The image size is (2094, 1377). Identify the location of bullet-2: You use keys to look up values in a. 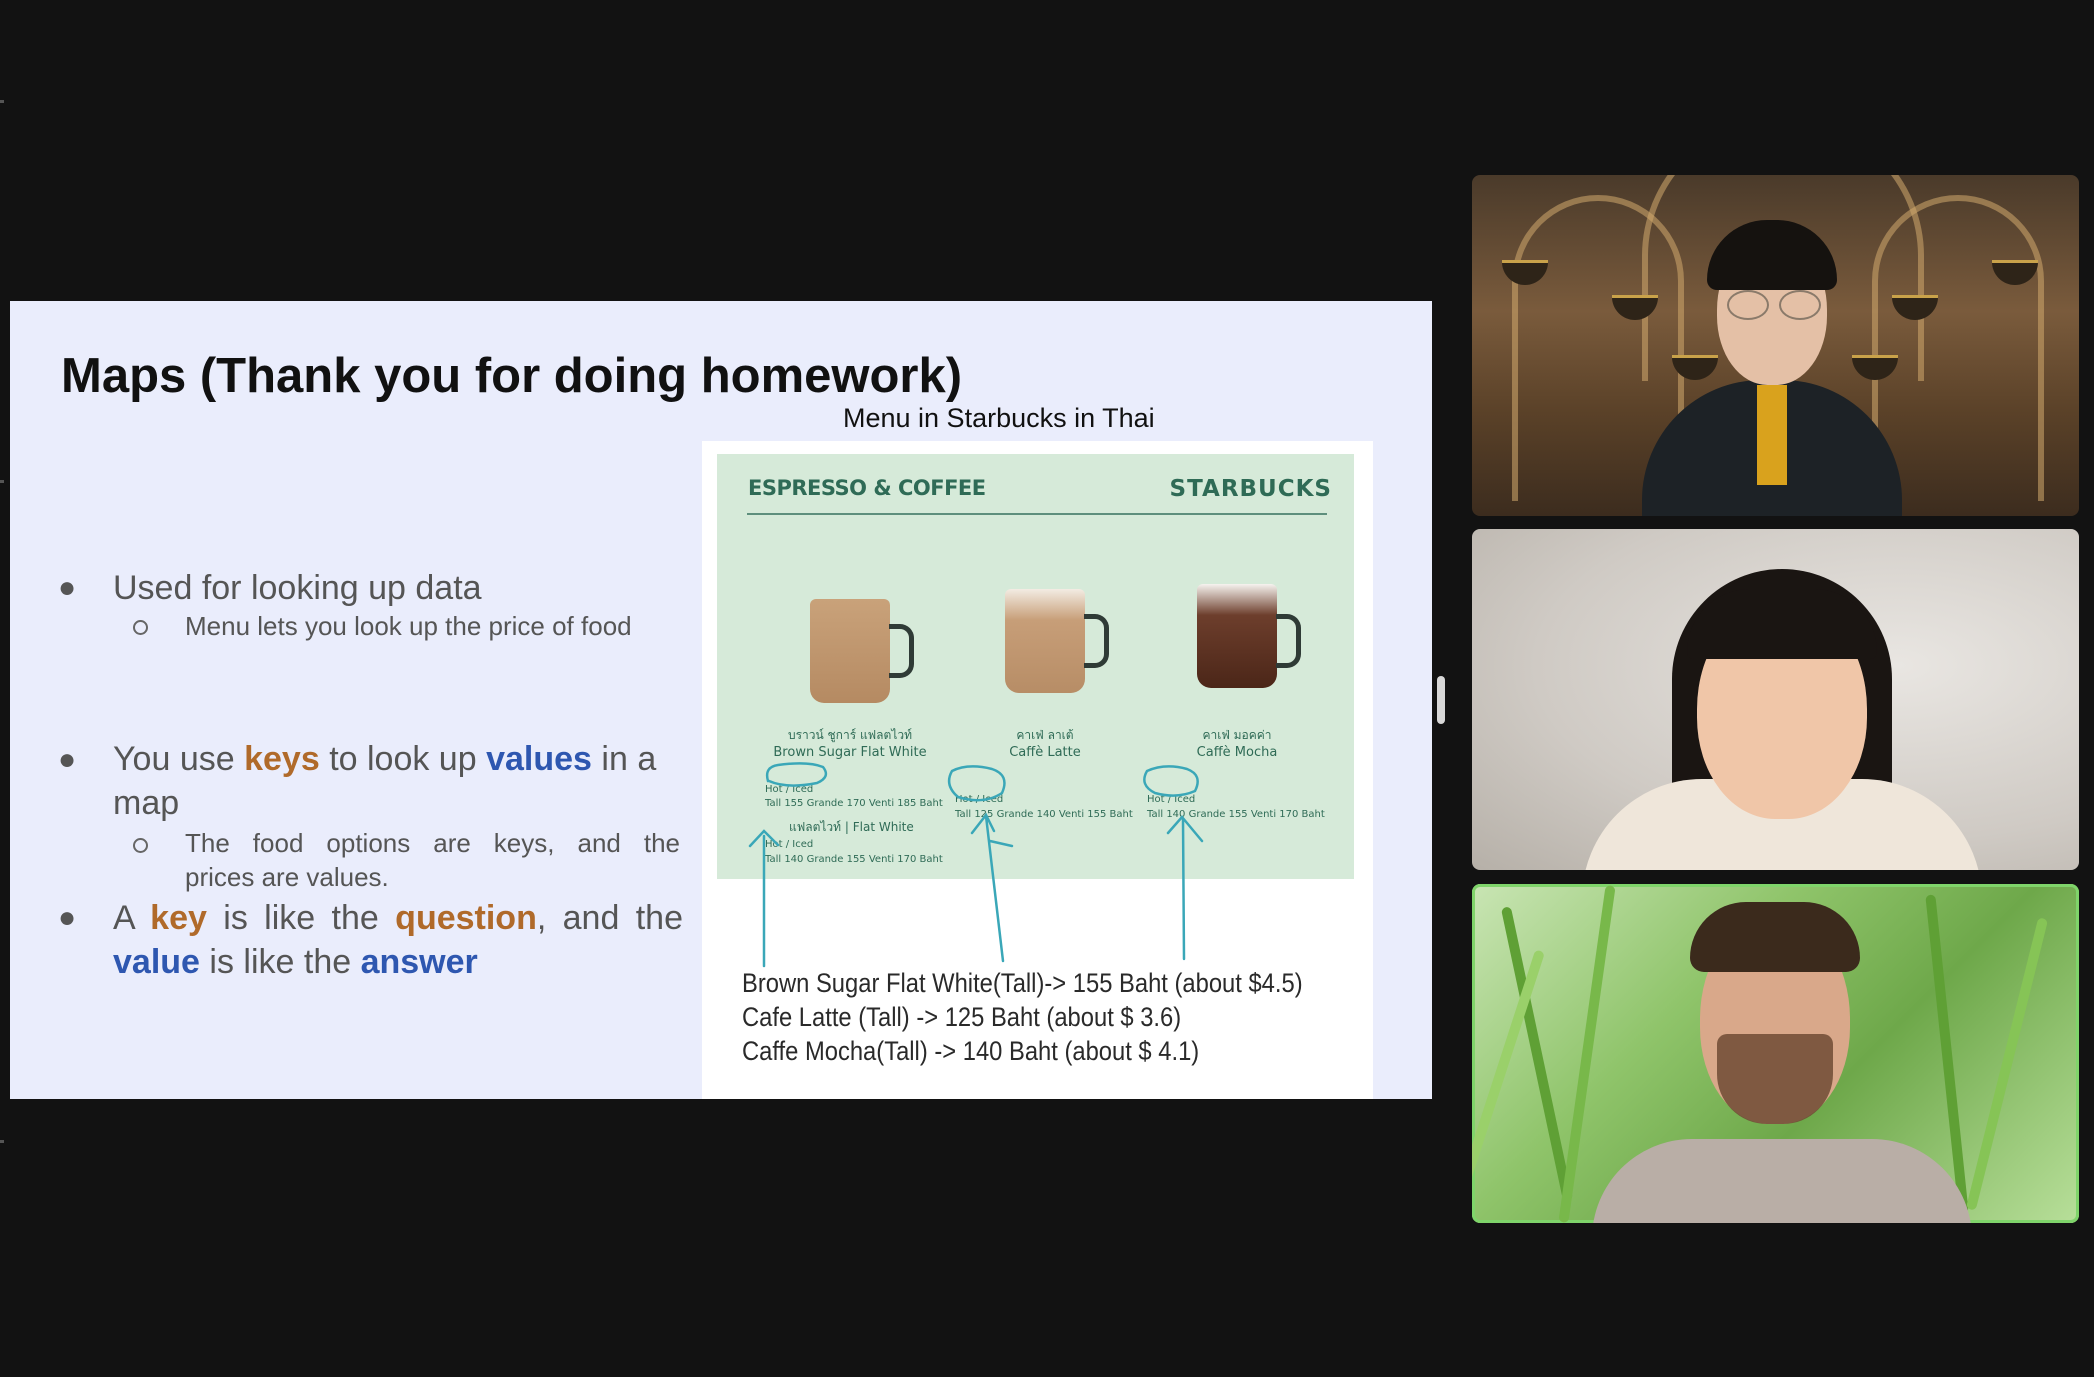
(398, 759).